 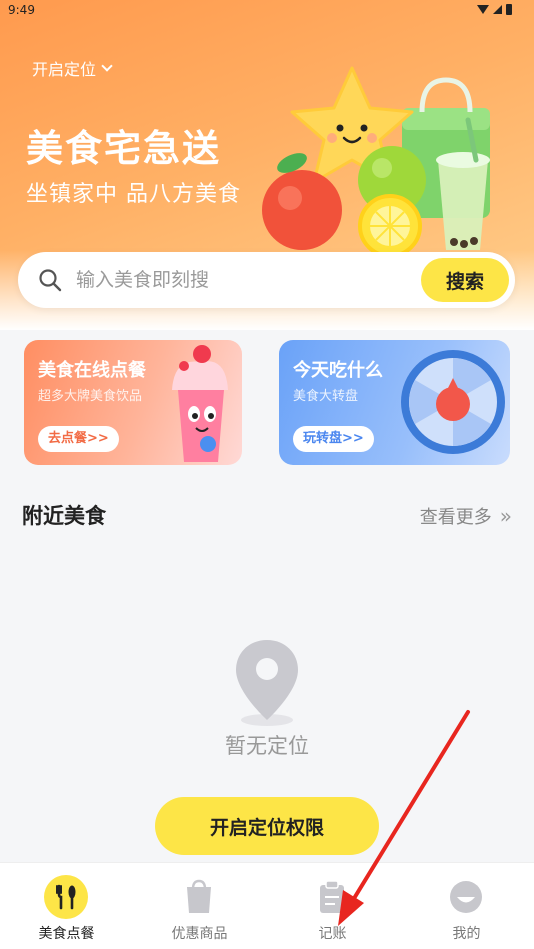 I want to click on status-time: 9:49, so click(x=21, y=10).